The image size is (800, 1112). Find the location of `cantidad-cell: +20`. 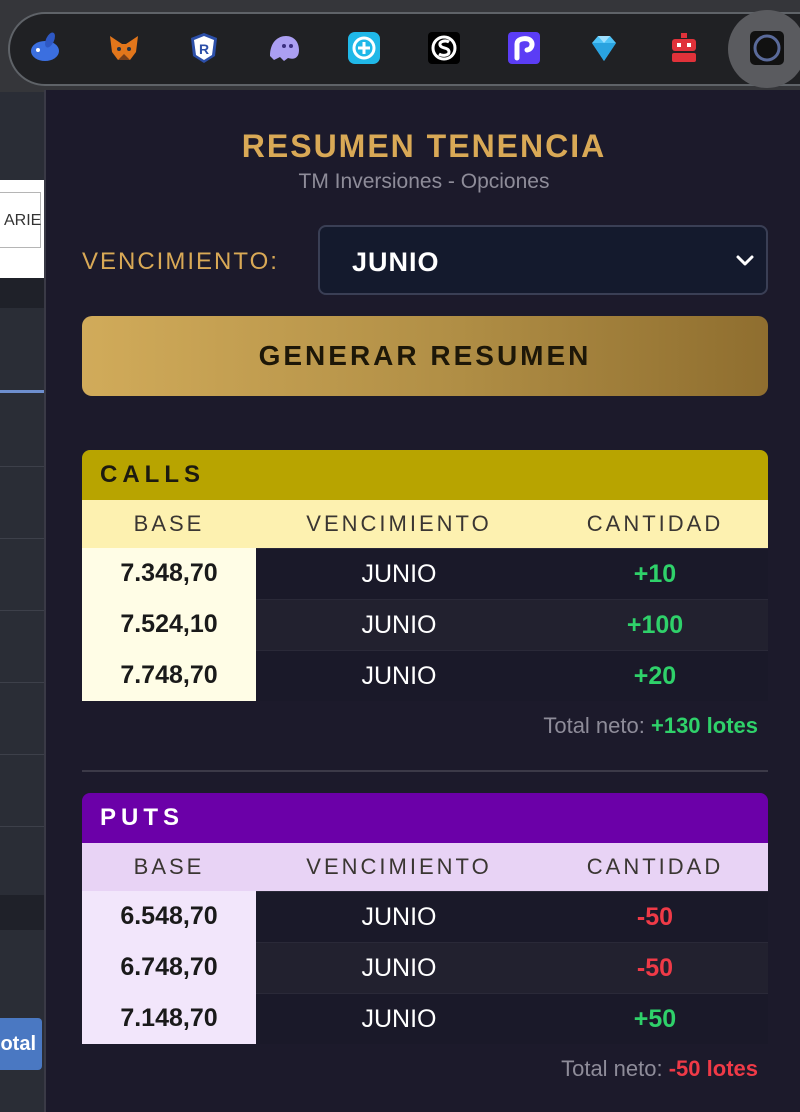

cantidad-cell: +20 is located at coordinates (655, 675).